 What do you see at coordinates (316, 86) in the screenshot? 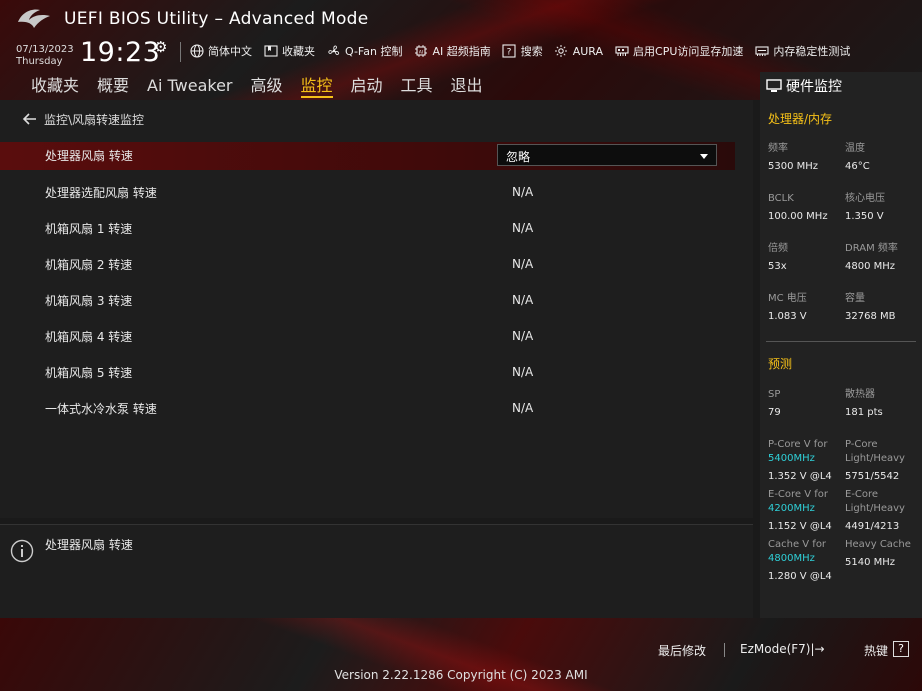
I see `tab-4: 监控` at bounding box center [316, 86].